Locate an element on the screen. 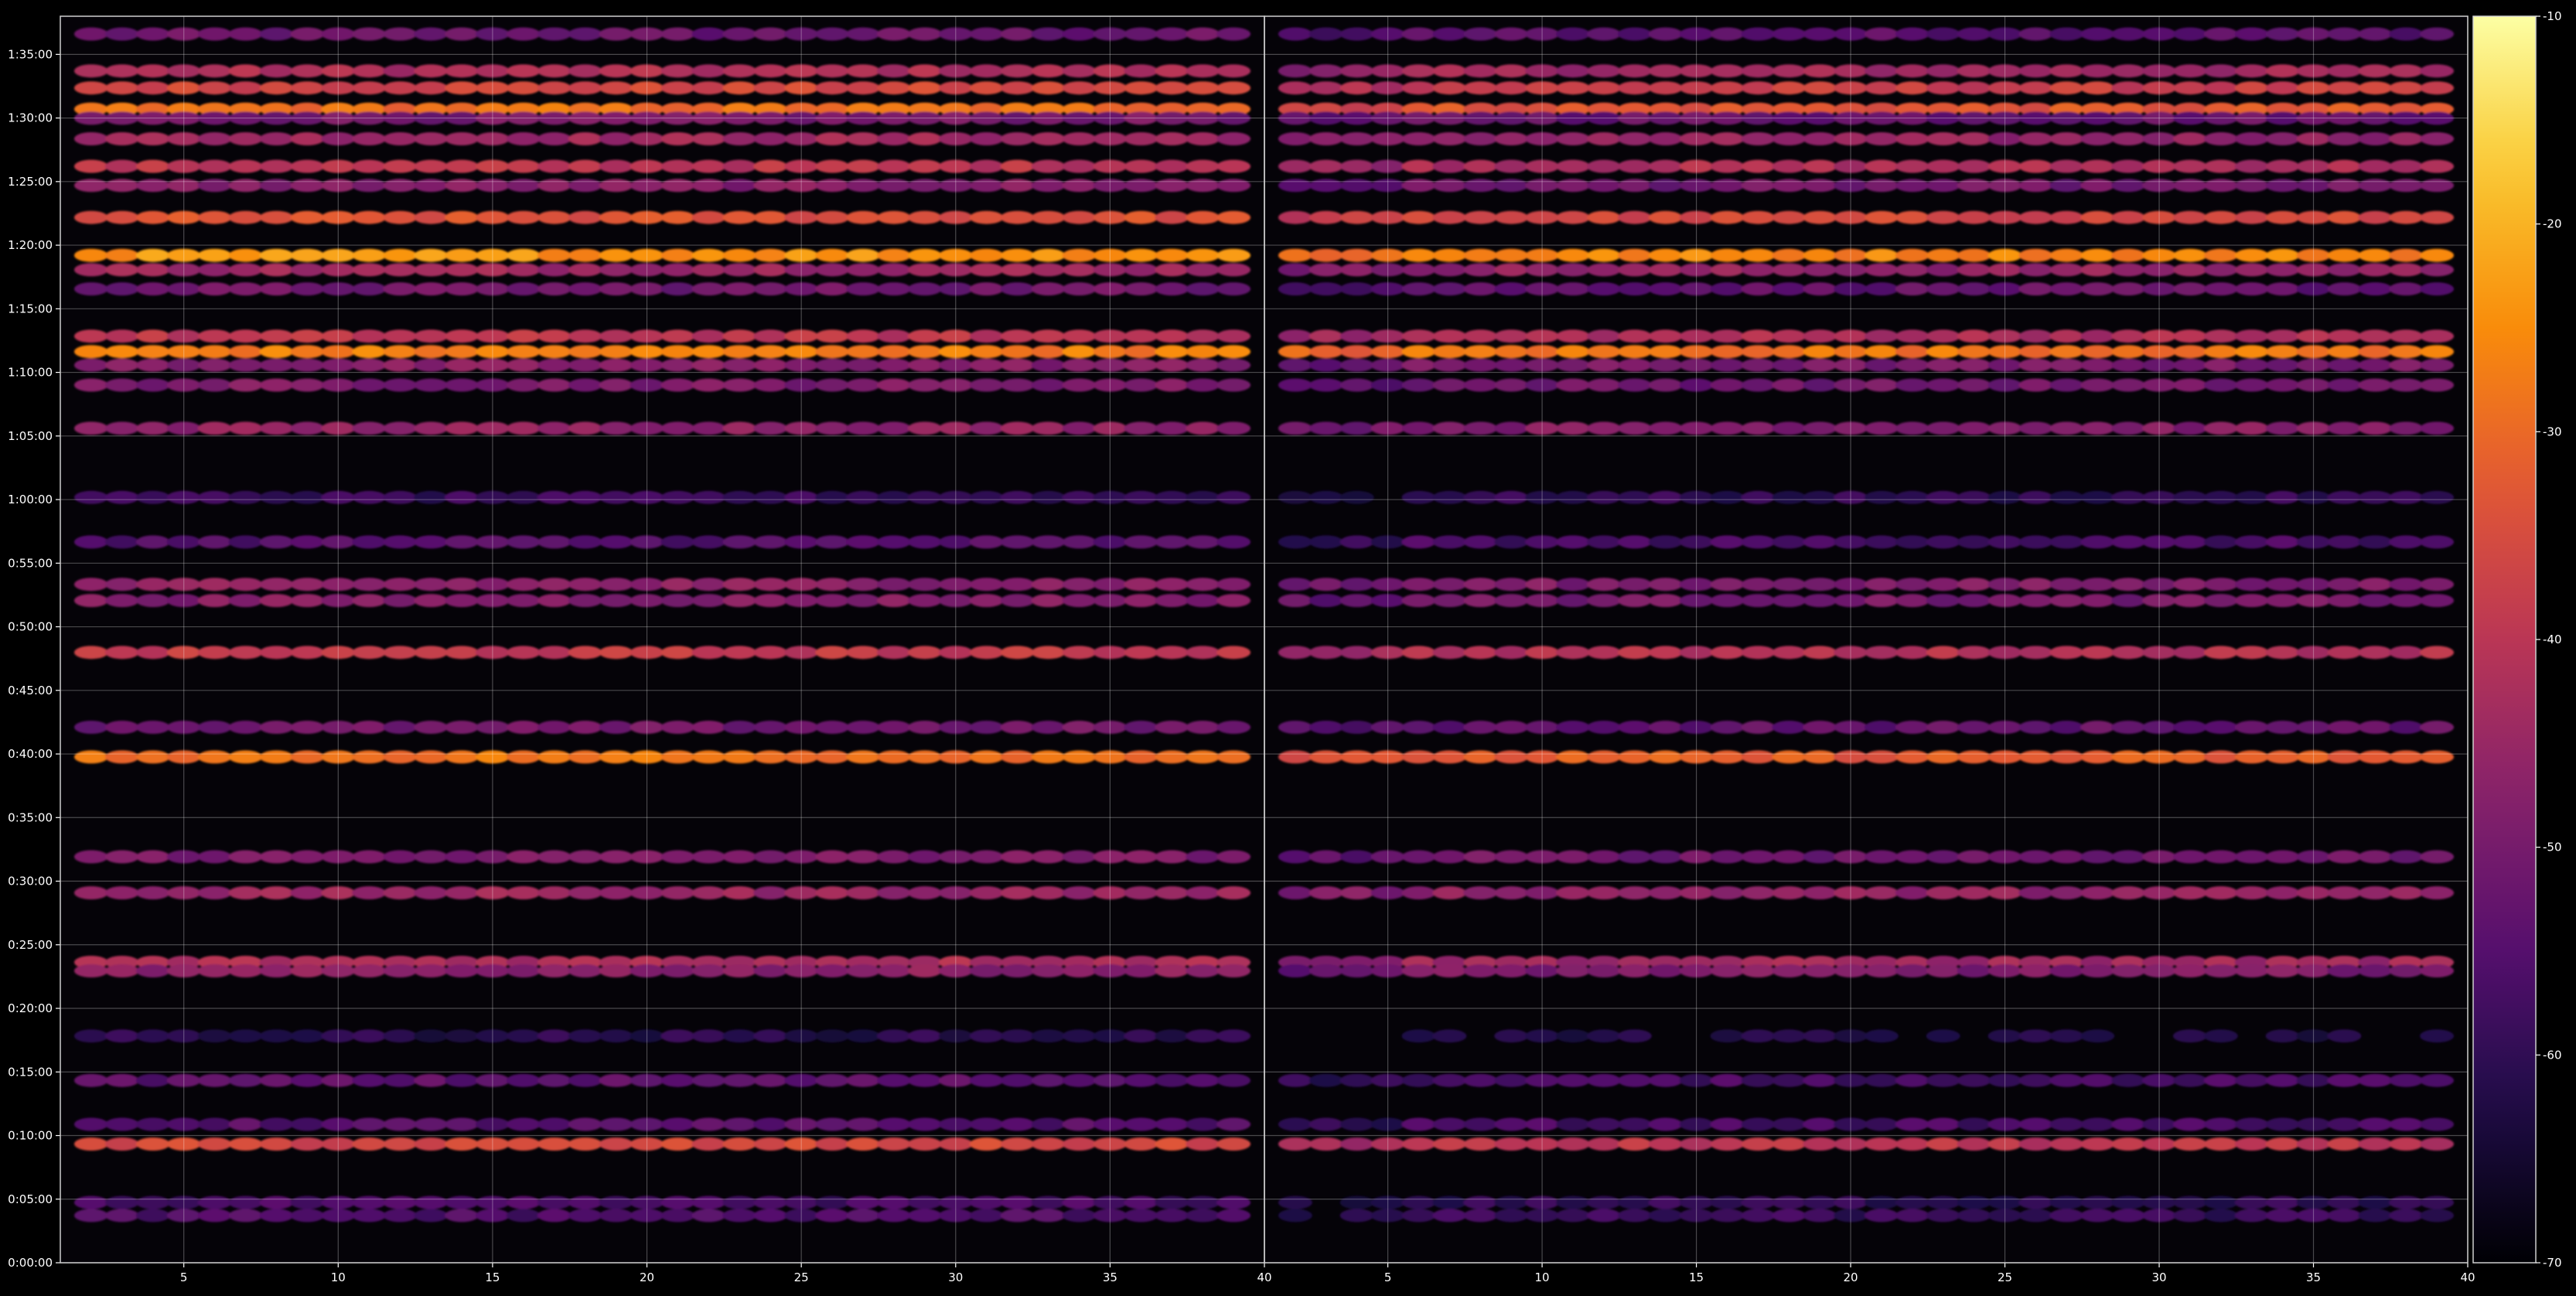 The image size is (2576, 1296). colorbar-tick-label: -20 is located at coordinates (2552, 224).